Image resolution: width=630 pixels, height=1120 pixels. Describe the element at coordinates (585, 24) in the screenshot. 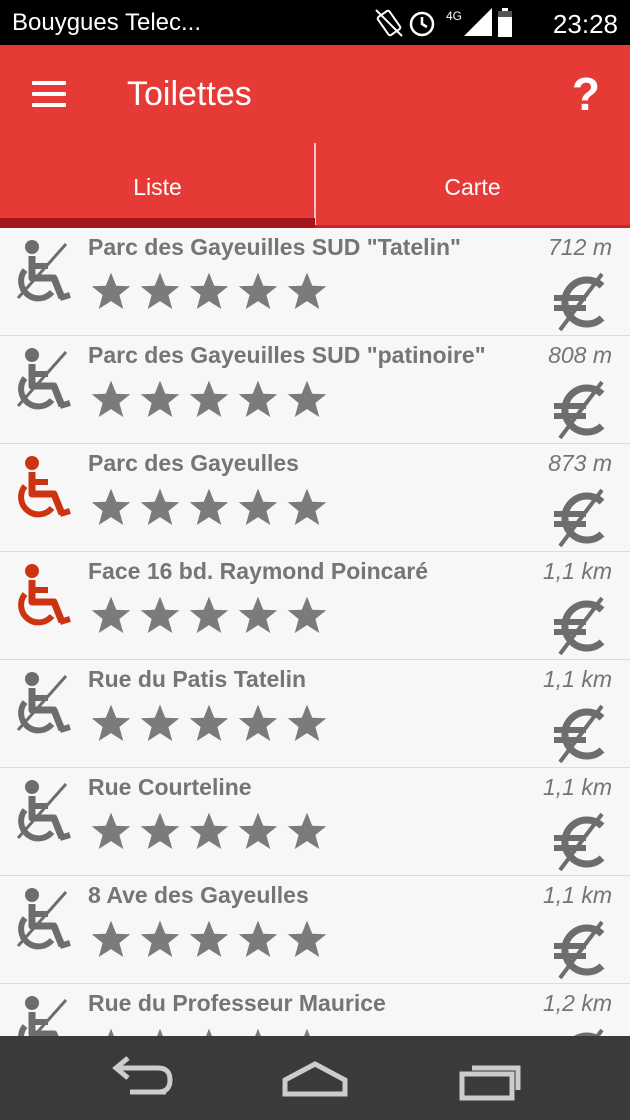

I see `clock: 23:28` at that location.